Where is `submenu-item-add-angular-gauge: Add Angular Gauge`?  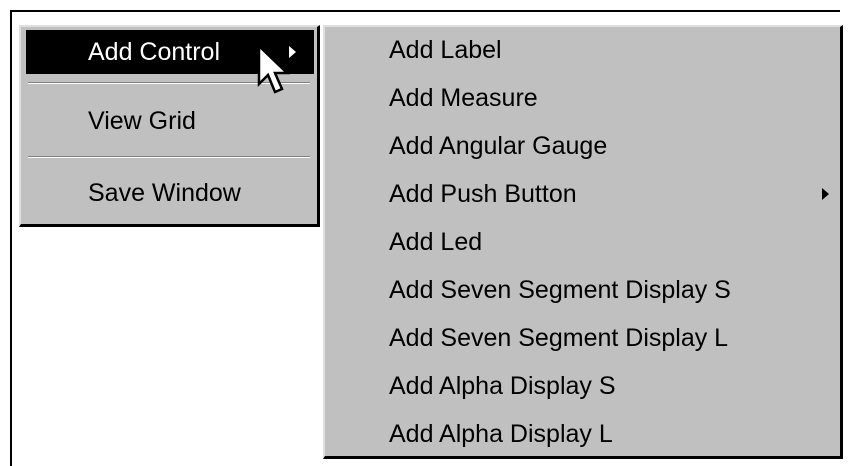 submenu-item-add-angular-gauge: Add Angular Gauge is located at coordinates (581, 146).